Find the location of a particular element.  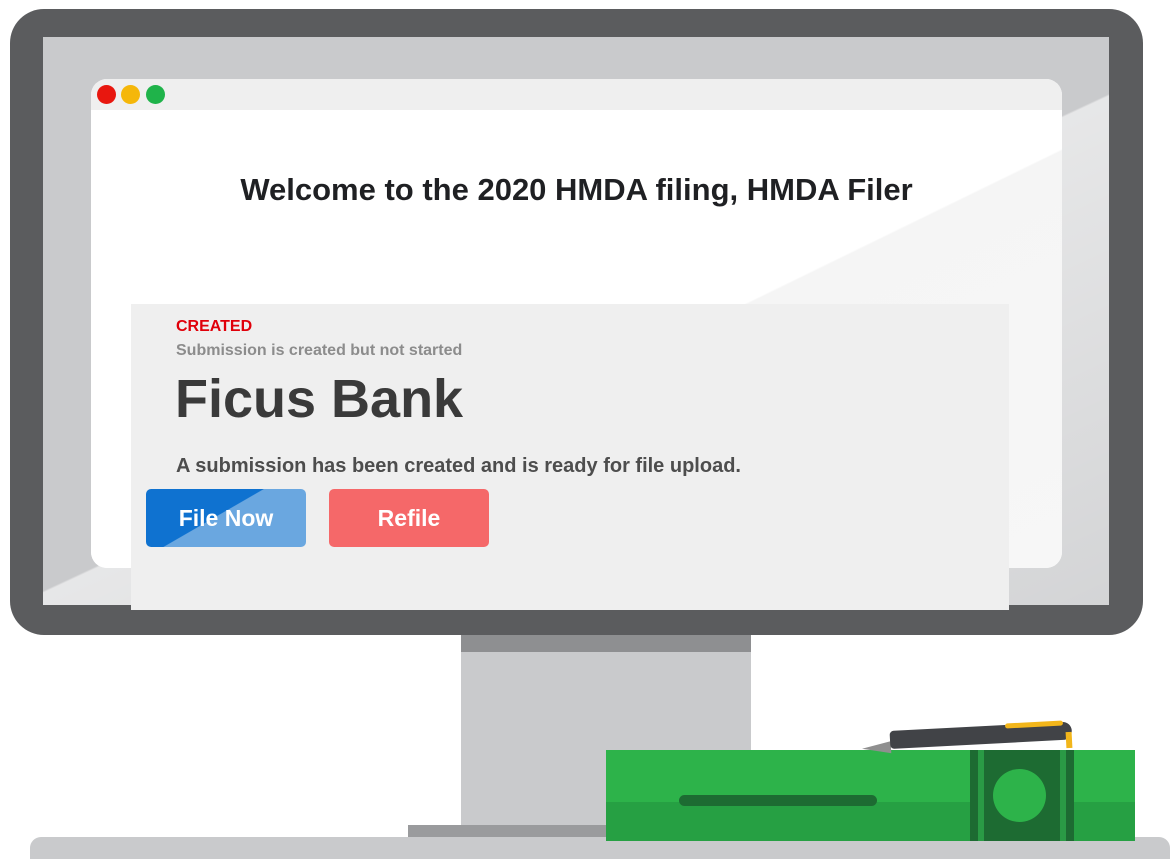

file-now-button: File Now is located at coordinates (226, 518).